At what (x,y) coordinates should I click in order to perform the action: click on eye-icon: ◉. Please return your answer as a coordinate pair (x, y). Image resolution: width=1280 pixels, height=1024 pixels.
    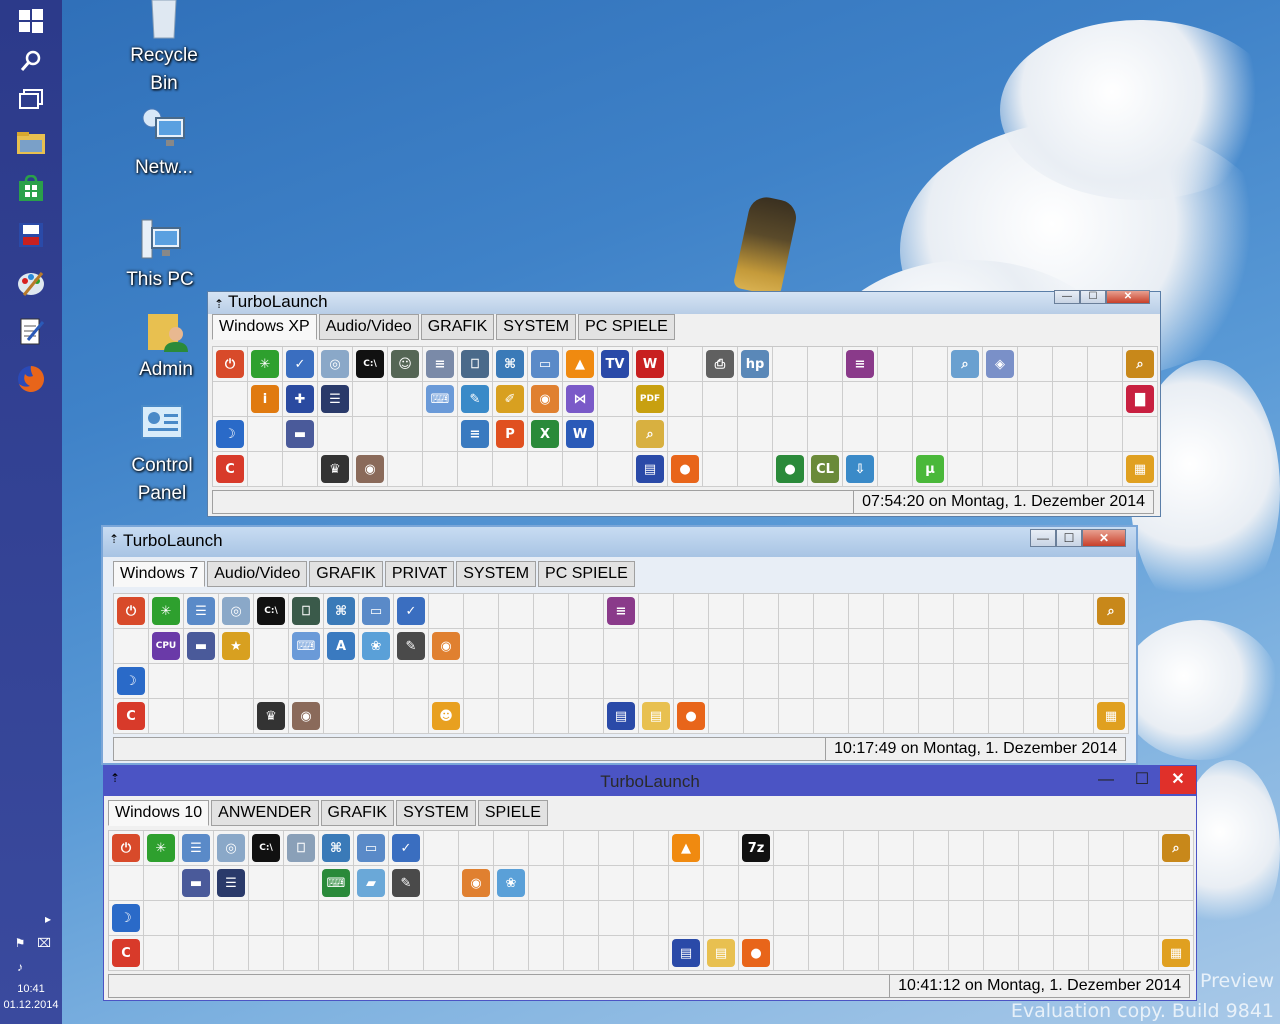
    Looking at the image, I should click on (476, 883).